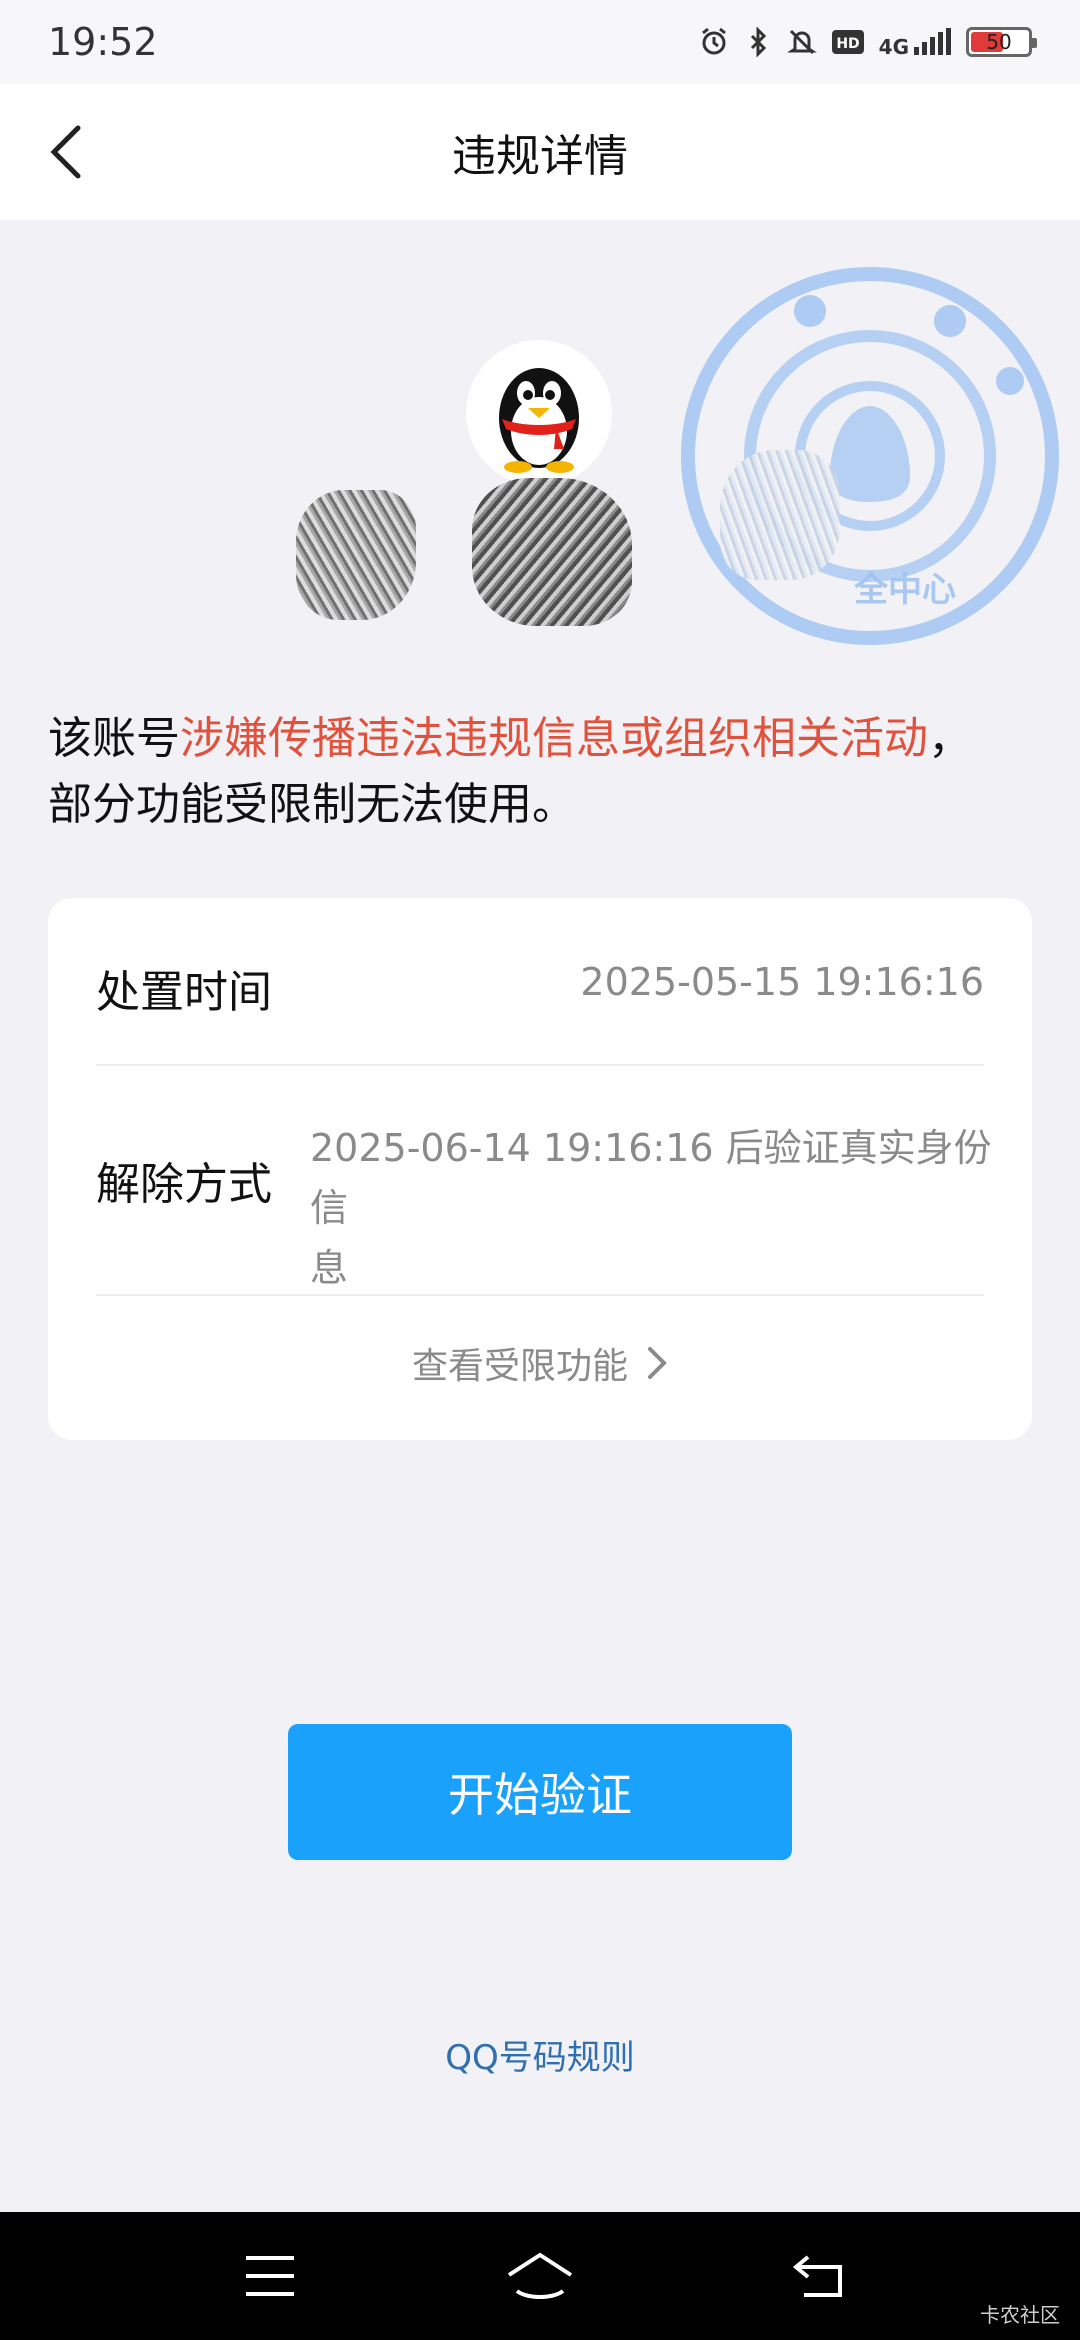 This screenshot has width=1080, height=2340. What do you see at coordinates (893, 47) in the screenshot?
I see `network-label: 4G` at bounding box center [893, 47].